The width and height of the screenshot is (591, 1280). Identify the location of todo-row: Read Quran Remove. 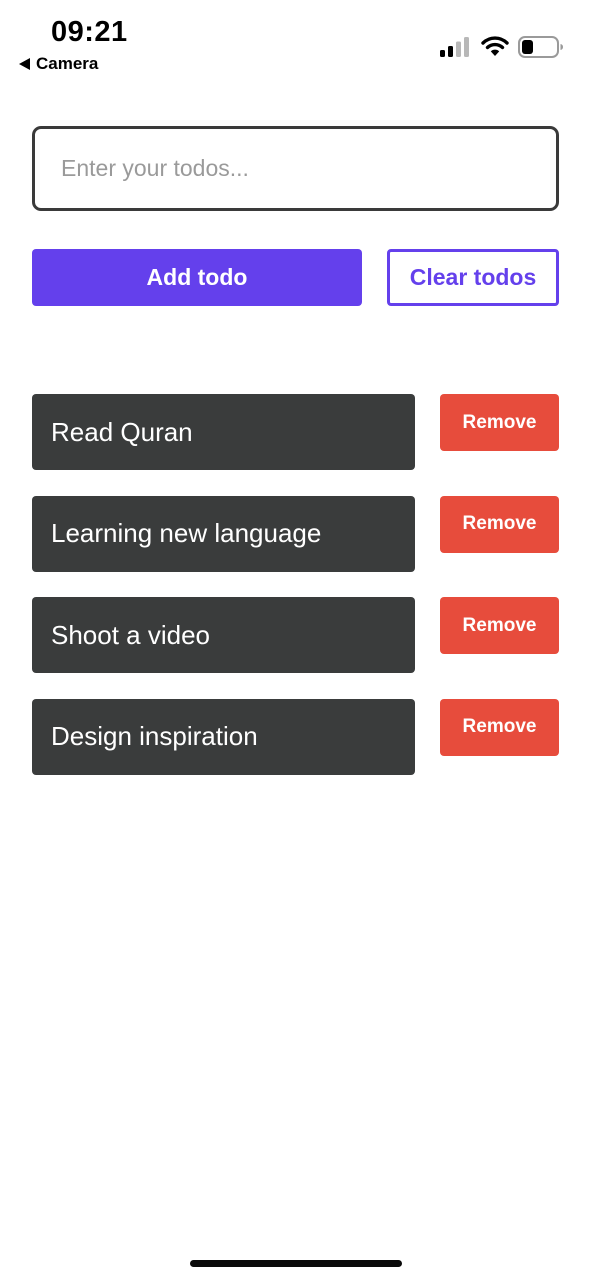
(295, 432).